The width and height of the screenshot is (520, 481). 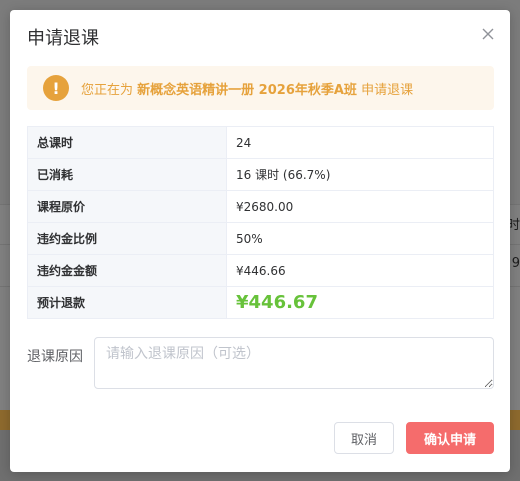 What do you see at coordinates (63, 38) in the screenshot?
I see `dialog-title: 申请退课` at bounding box center [63, 38].